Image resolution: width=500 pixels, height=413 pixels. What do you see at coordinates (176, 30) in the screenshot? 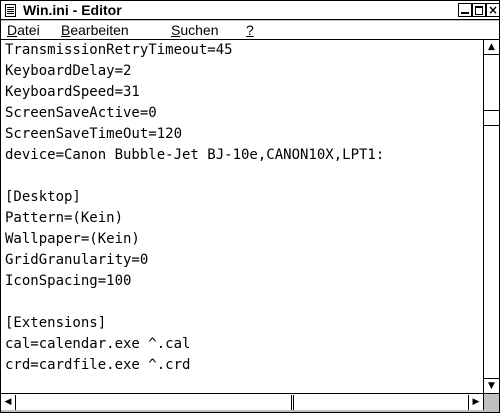
I see `menu-suchen-accel: S` at bounding box center [176, 30].